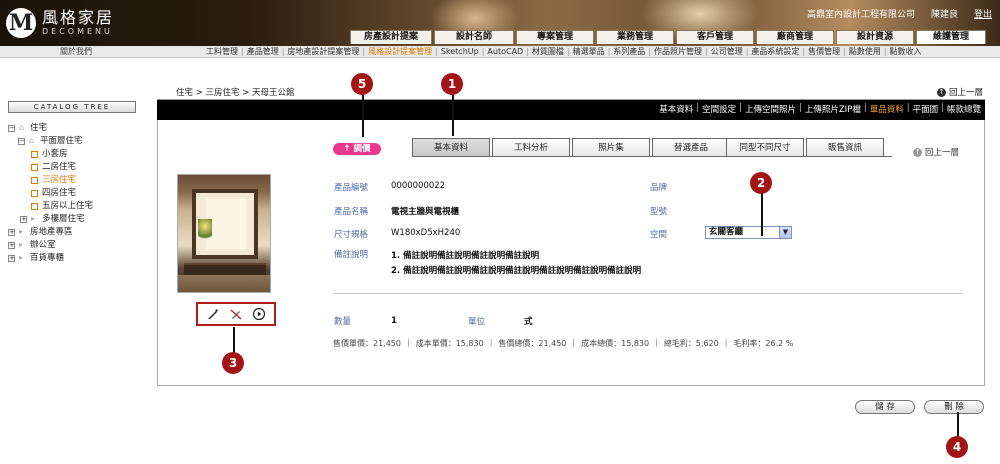  Describe the element at coordinates (72, 107) in the screenshot. I see `catalog-tree-title: CATALOG TREE` at that location.